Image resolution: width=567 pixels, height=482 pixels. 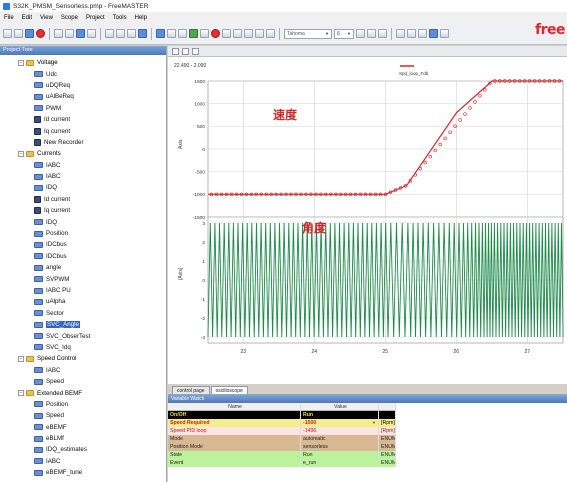 I want to click on watch-row: Event e_run ENUM, so click(x=367, y=463).